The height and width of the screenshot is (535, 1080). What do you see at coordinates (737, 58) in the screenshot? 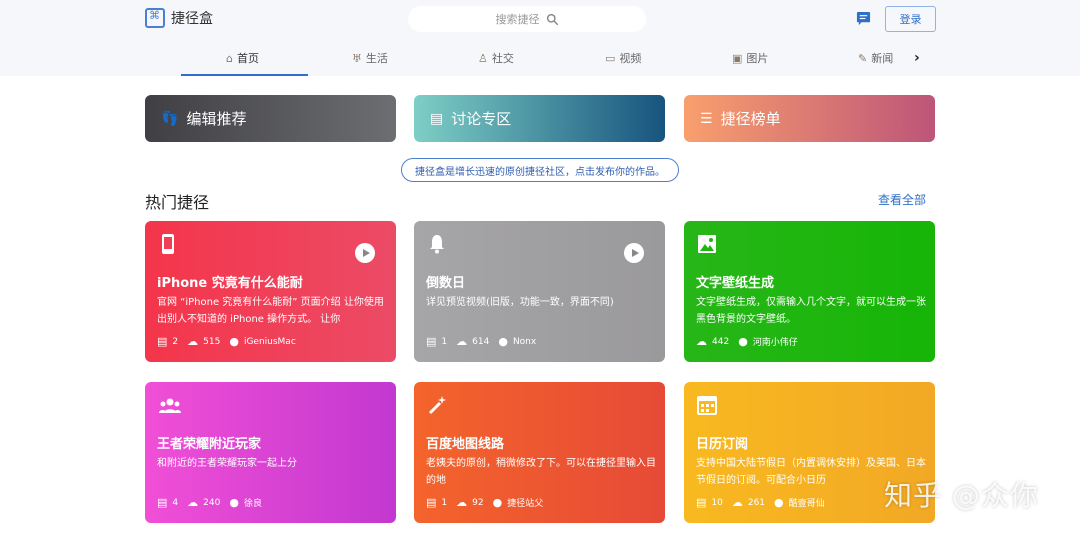
I see `picture-icon: ▣` at bounding box center [737, 58].